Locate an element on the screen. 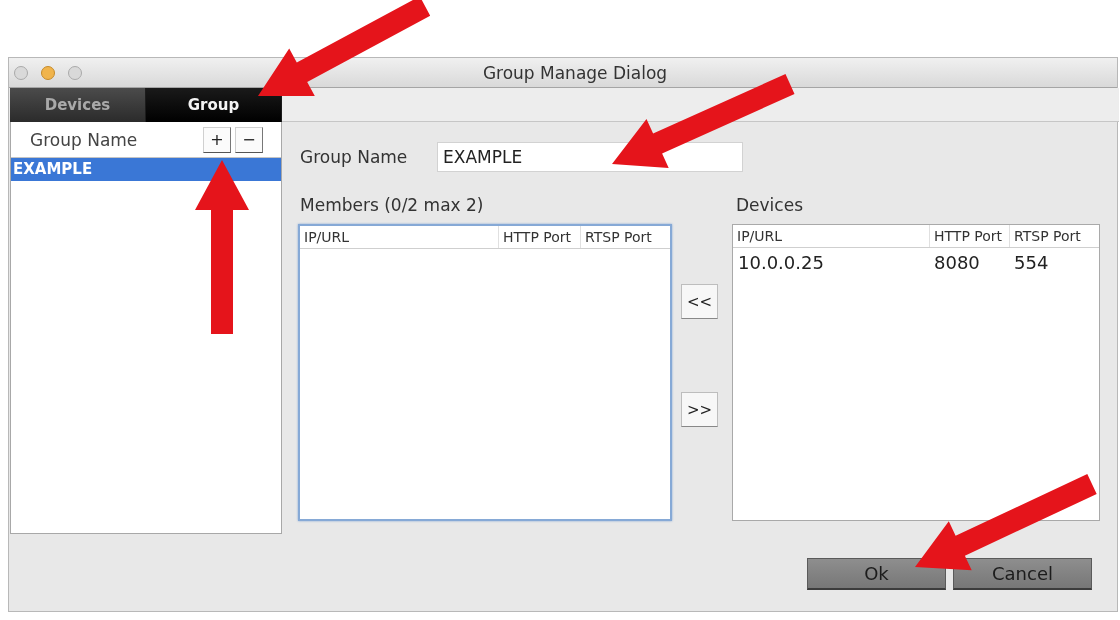 Image resolution: width=1120 pixels, height=620 pixels. window-minimize-icon is located at coordinates (48, 72).